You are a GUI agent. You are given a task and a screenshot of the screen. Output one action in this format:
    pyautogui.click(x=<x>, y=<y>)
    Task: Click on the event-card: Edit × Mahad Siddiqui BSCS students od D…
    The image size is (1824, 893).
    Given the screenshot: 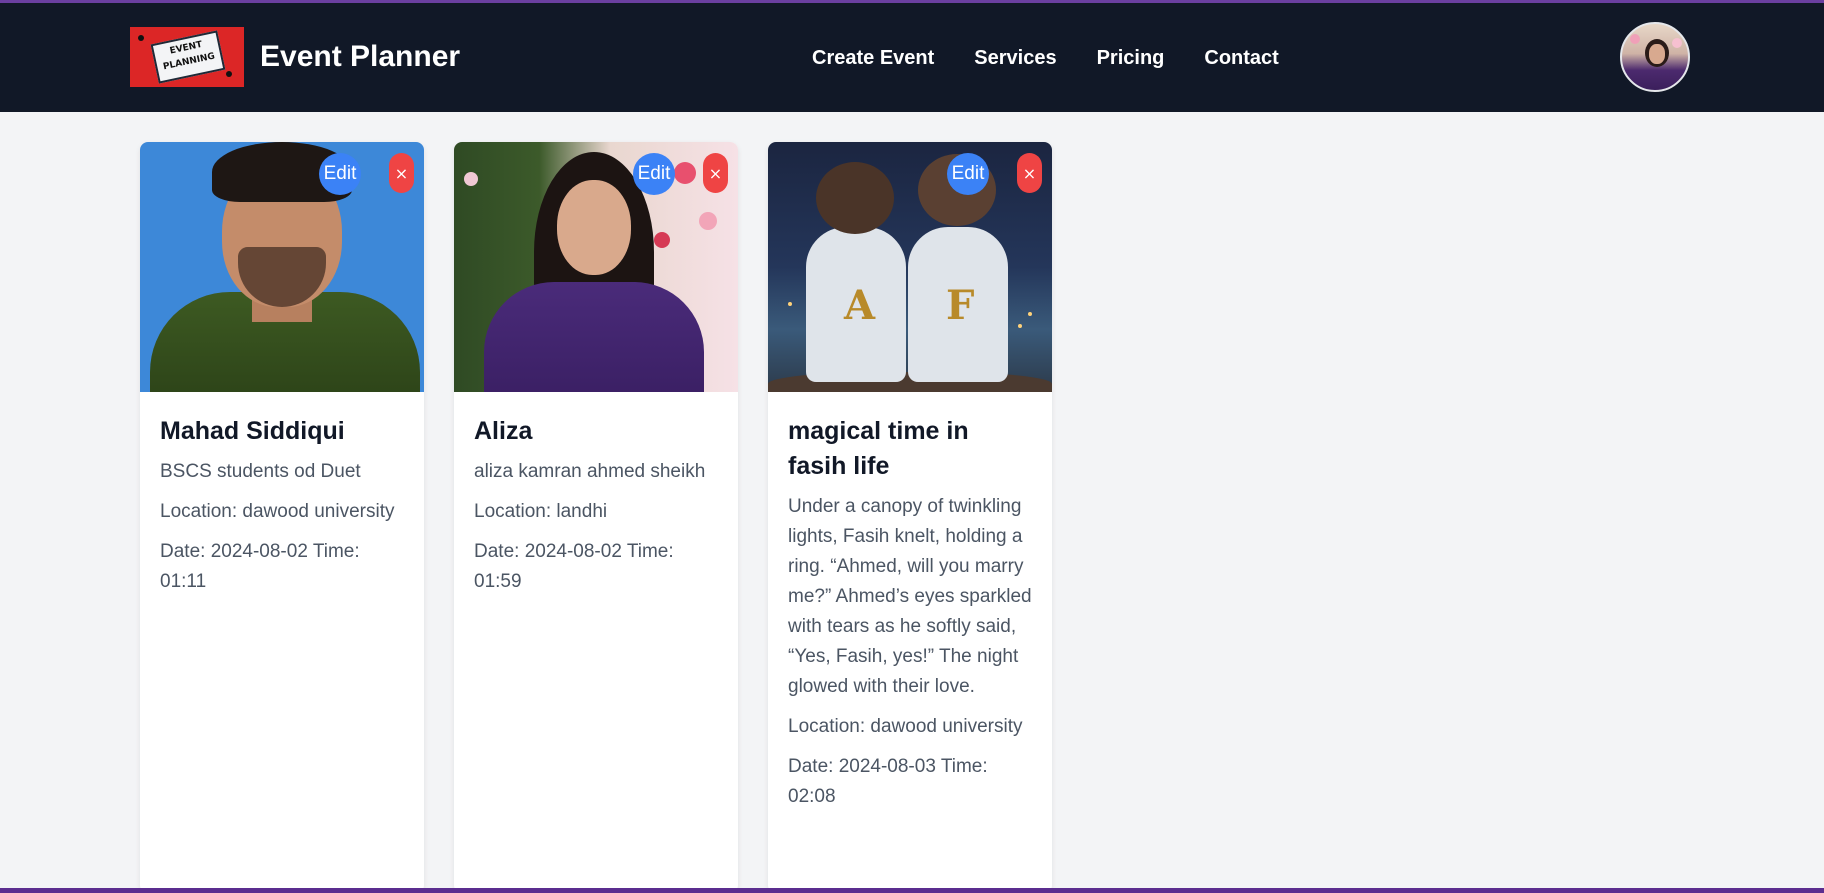 What is the action you would take?
    pyautogui.click(x=282, y=517)
    